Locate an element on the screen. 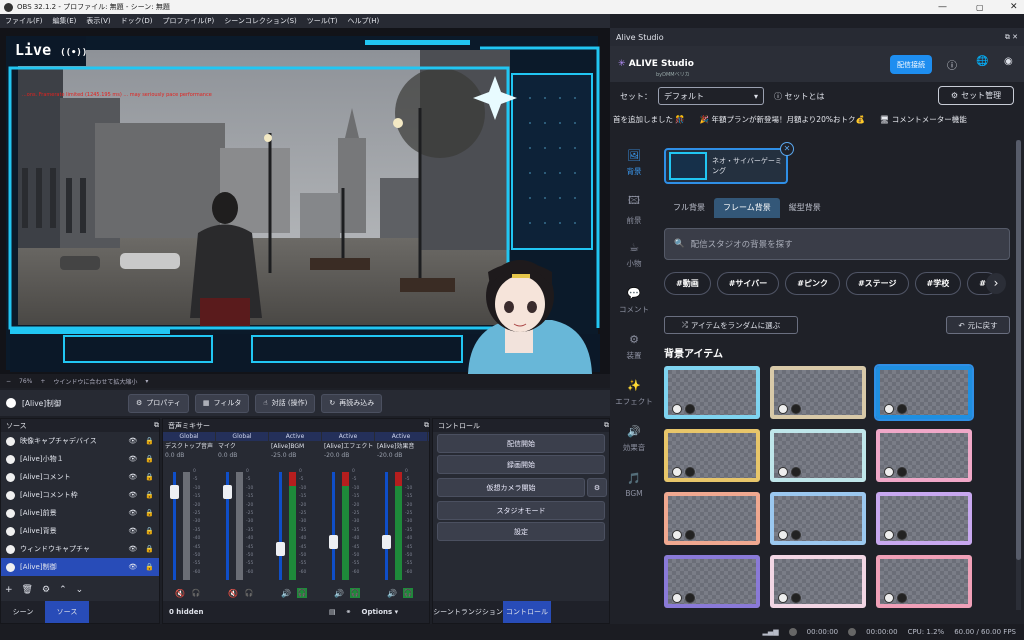  tab-frame-bg: フレーム背景 is located at coordinates (747, 208).